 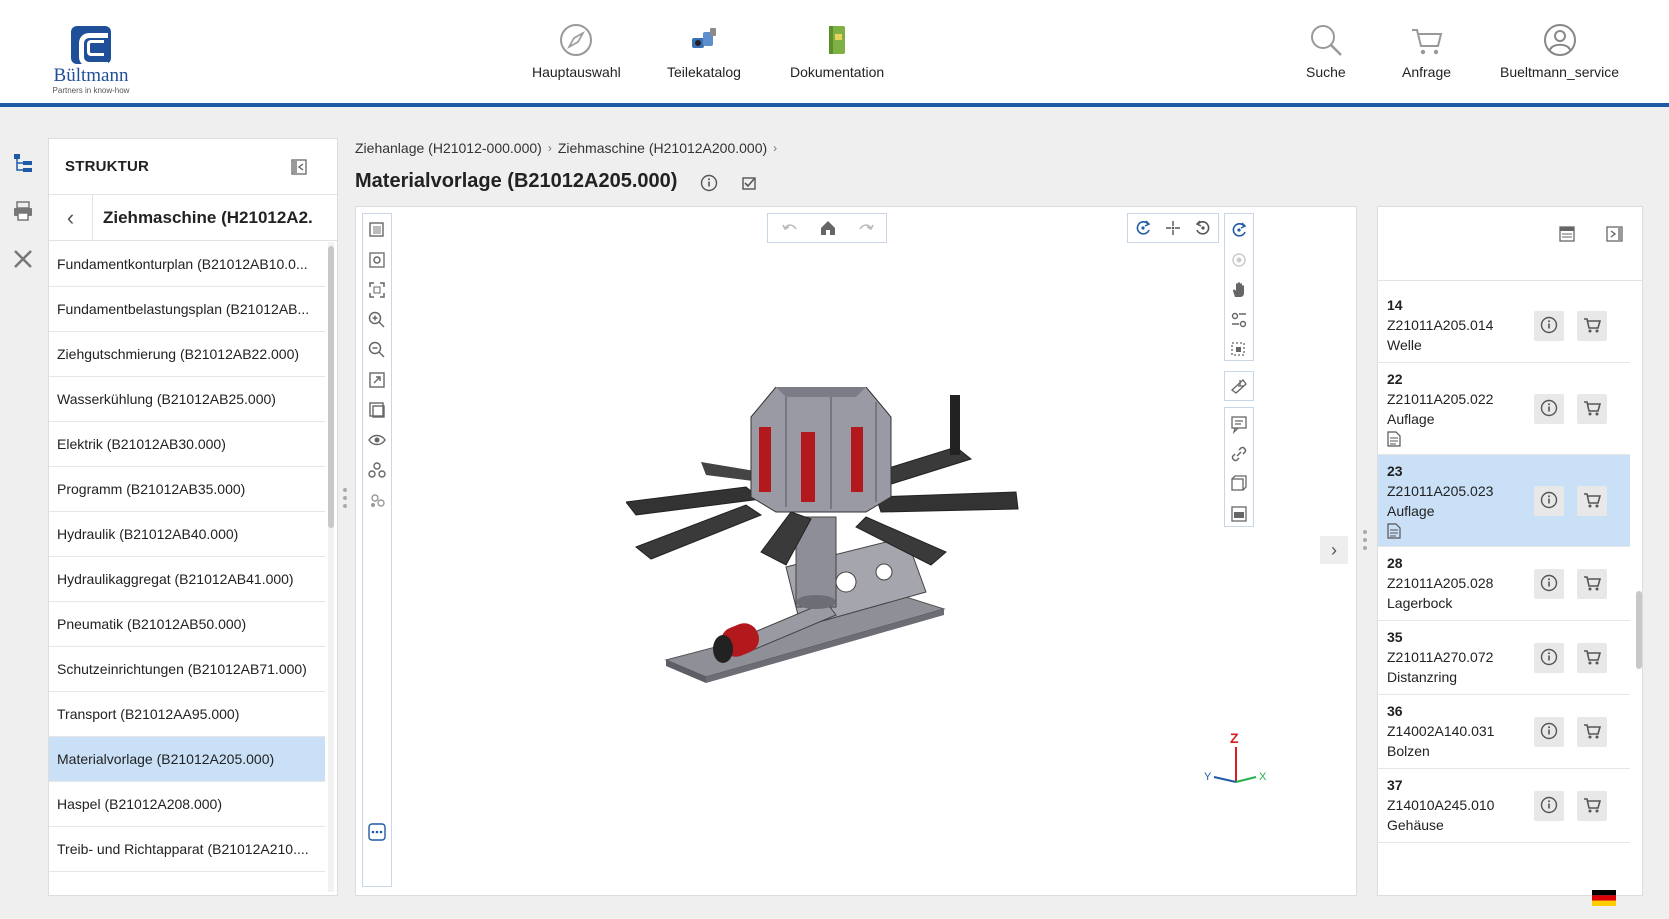 I want to click on compass-icon, so click(x=576, y=40).